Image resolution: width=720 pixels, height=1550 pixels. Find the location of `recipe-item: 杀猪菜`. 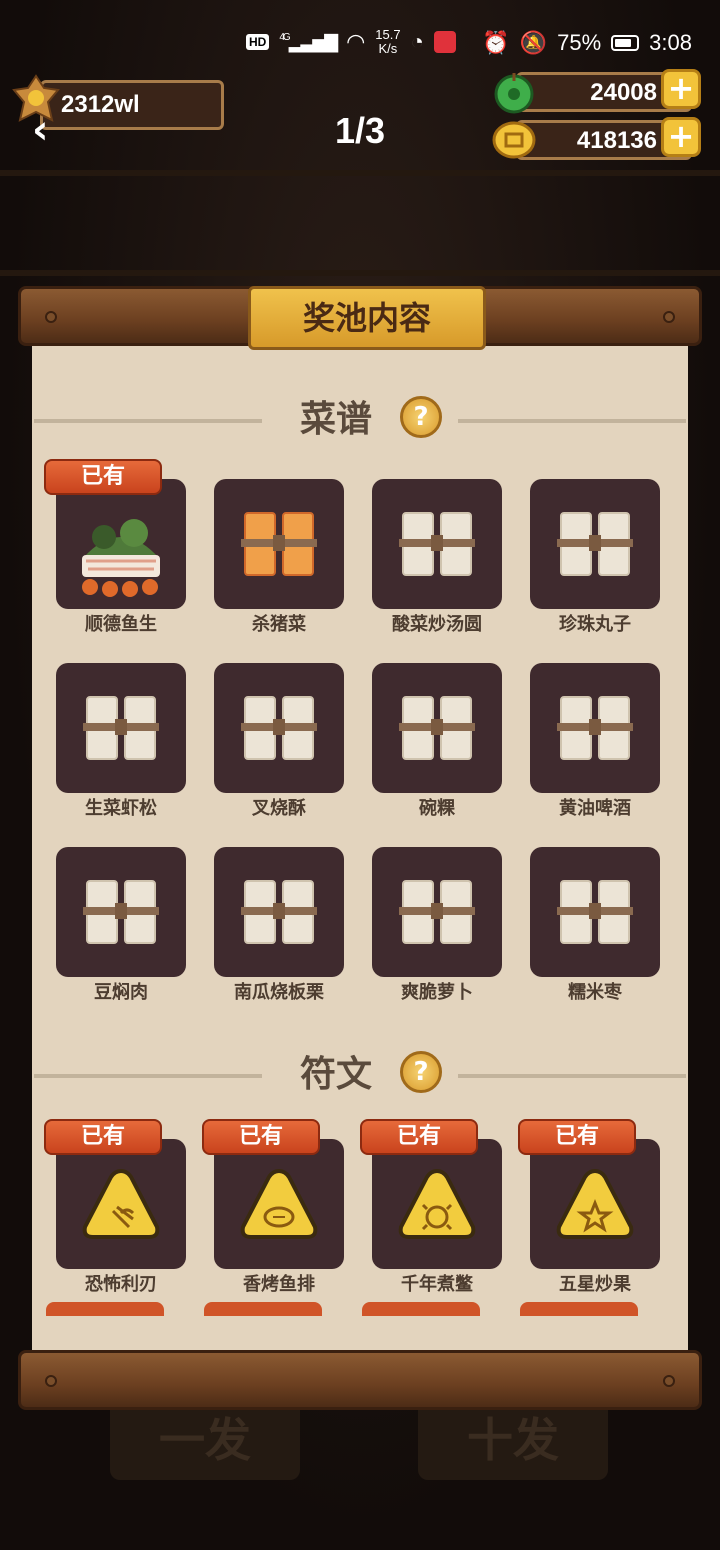

recipe-item: 杀猪菜 is located at coordinates (279, 559).